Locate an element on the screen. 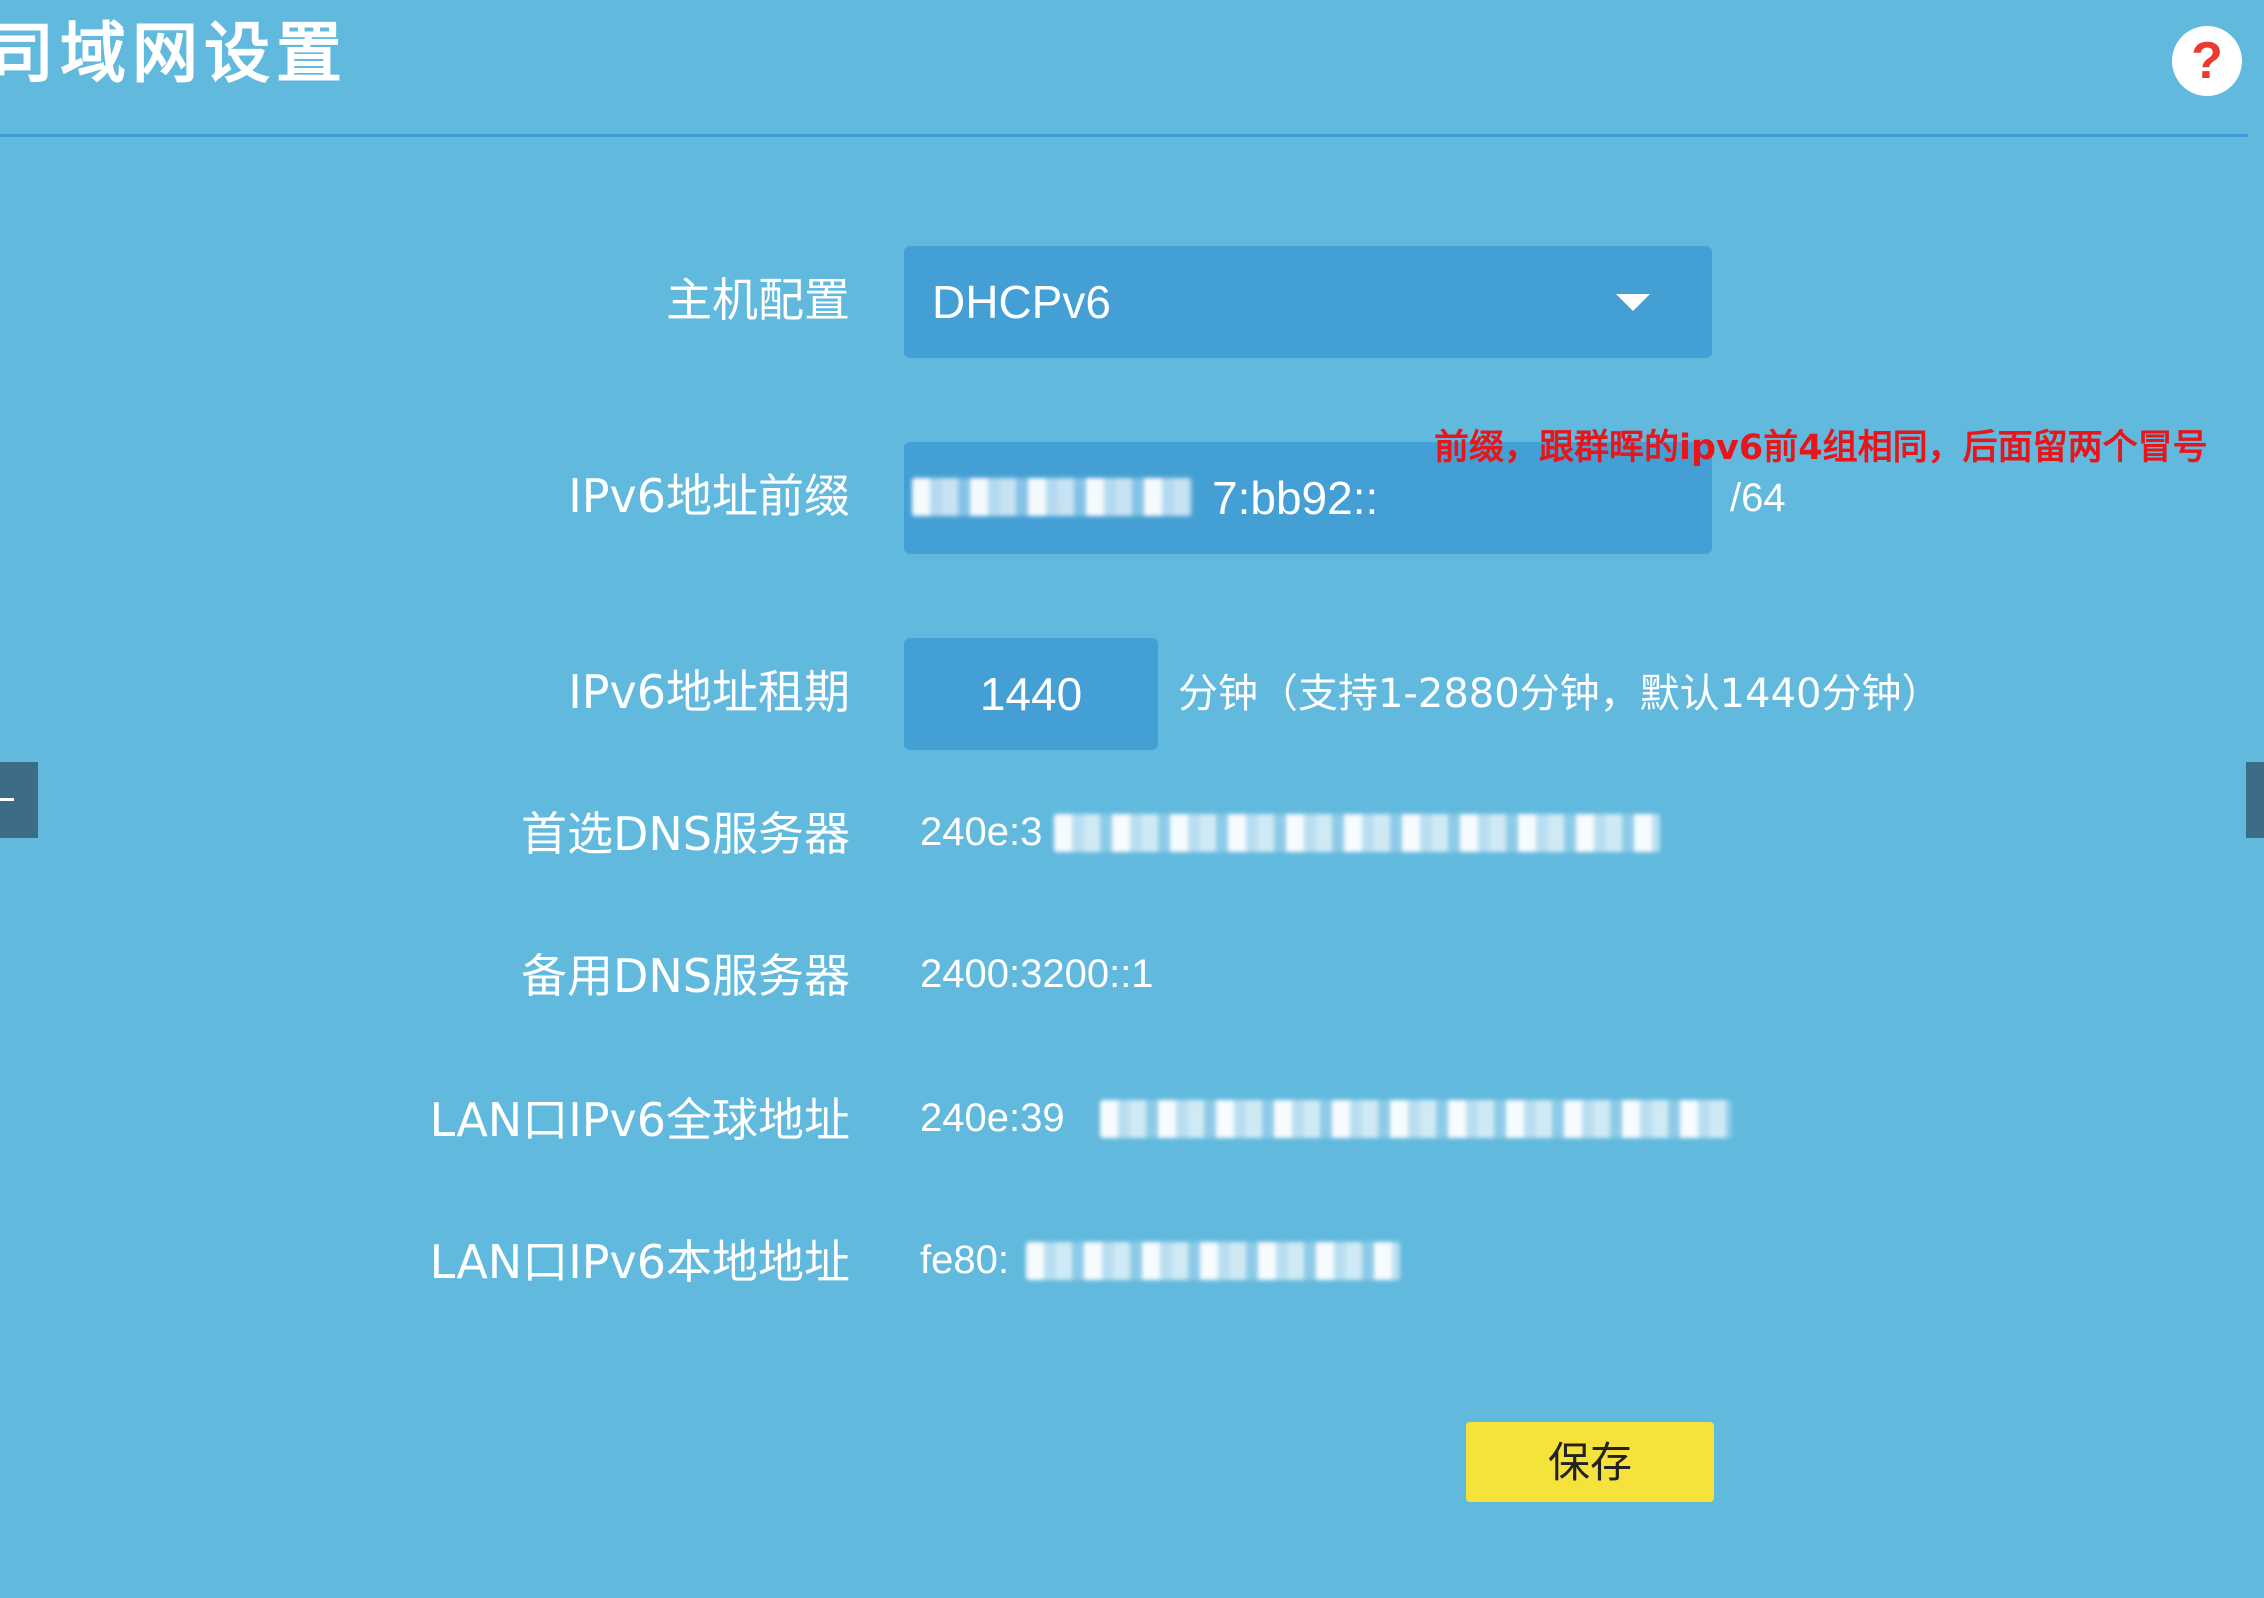  lease-input: 1440 is located at coordinates (1031, 694).